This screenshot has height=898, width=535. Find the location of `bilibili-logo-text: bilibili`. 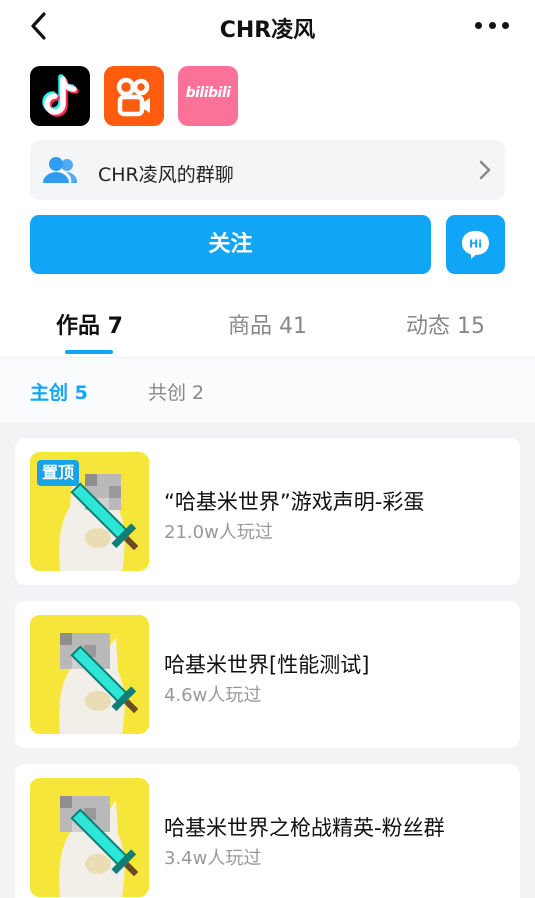

bilibili-logo-text: bilibili is located at coordinates (208, 93).